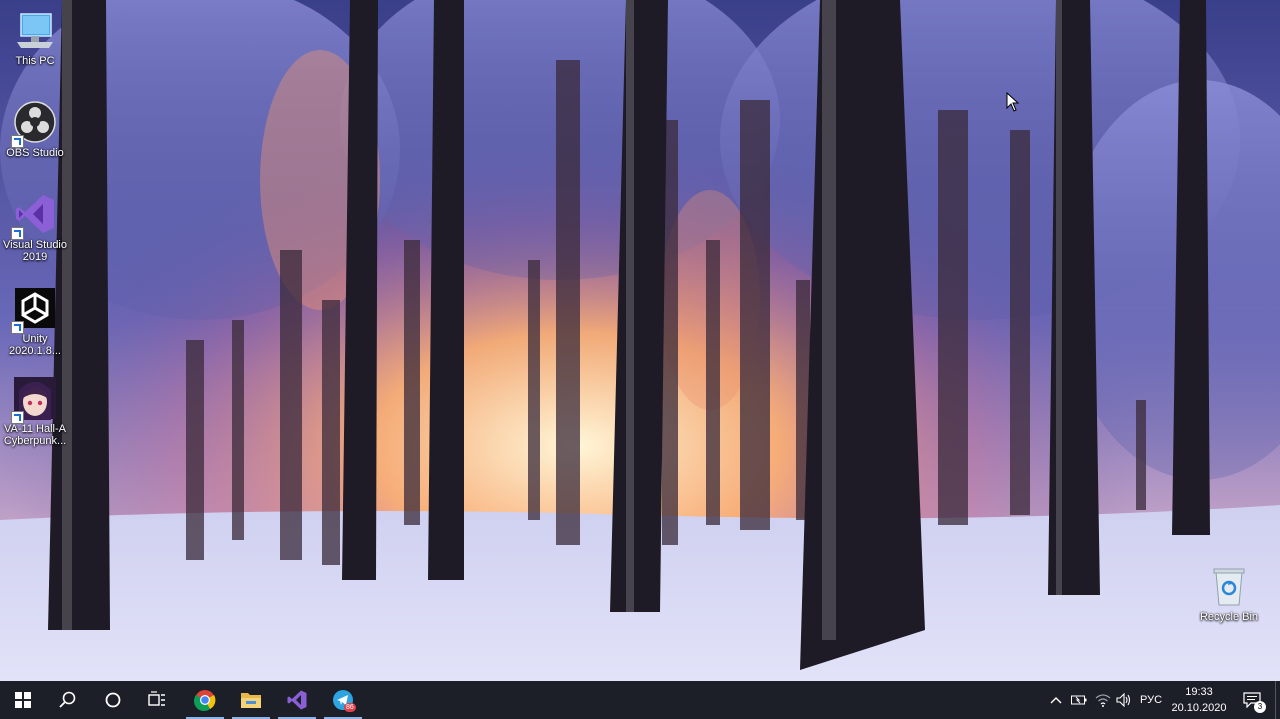 This screenshot has width=1280, height=719. What do you see at coordinates (35, 153) in the screenshot?
I see `obs-studio-label: OBS Studio` at bounding box center [35, 153].